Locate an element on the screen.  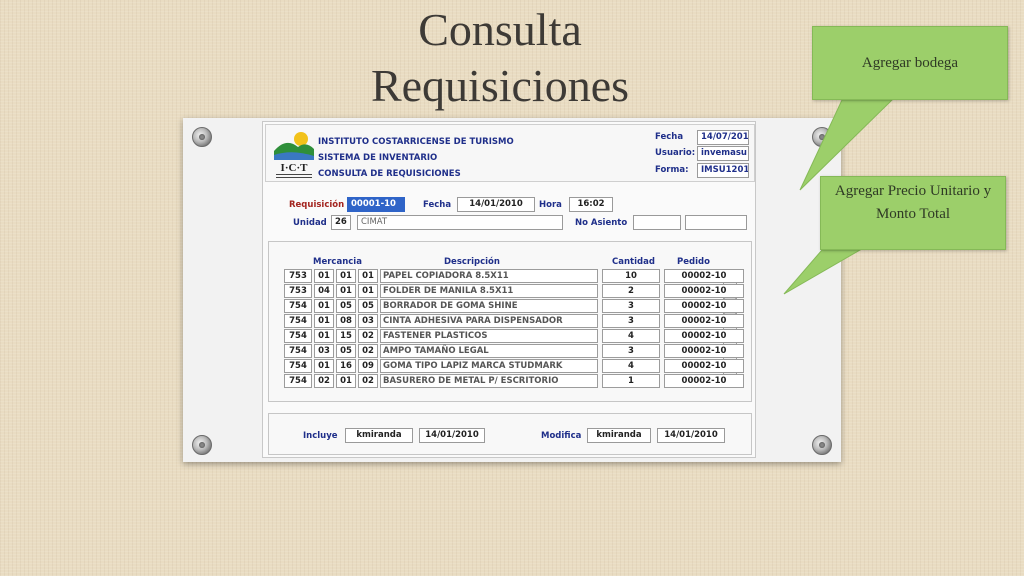
cell-desc: PAPEL COPIADORA 8.5X11 is located at coordinates (489, 276).